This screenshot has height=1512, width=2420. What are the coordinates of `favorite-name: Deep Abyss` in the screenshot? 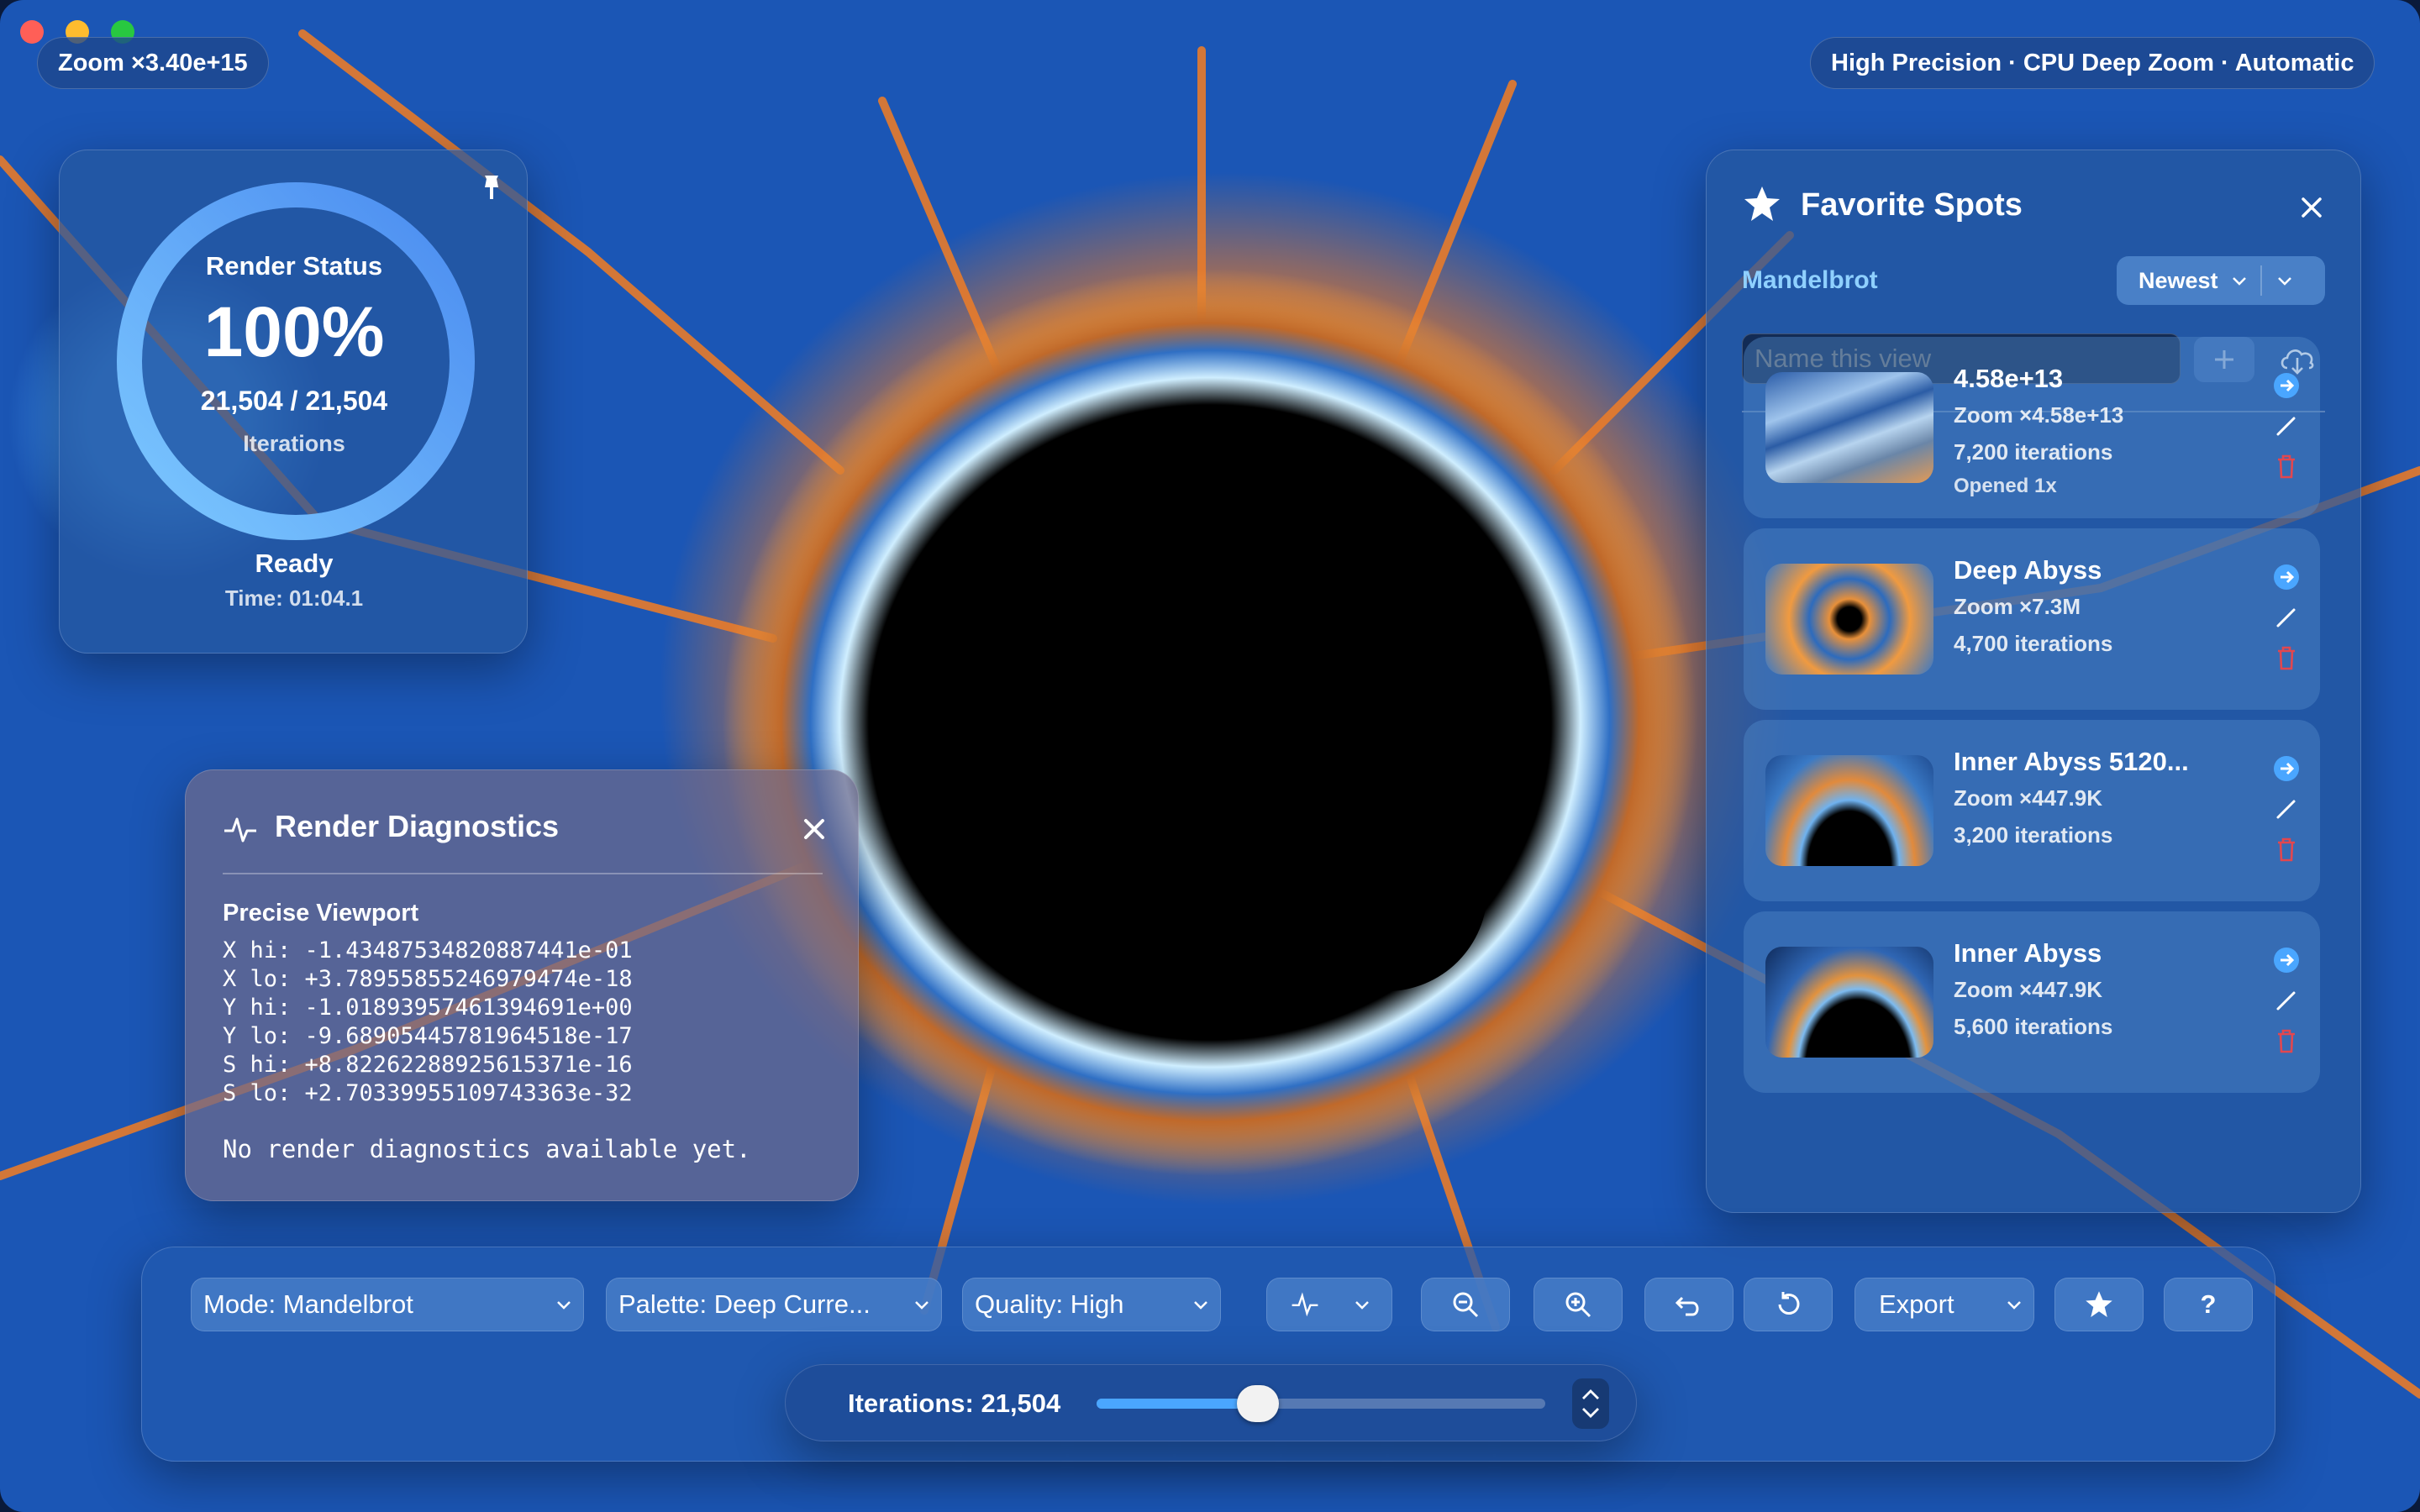 It's located at (2028, 570).